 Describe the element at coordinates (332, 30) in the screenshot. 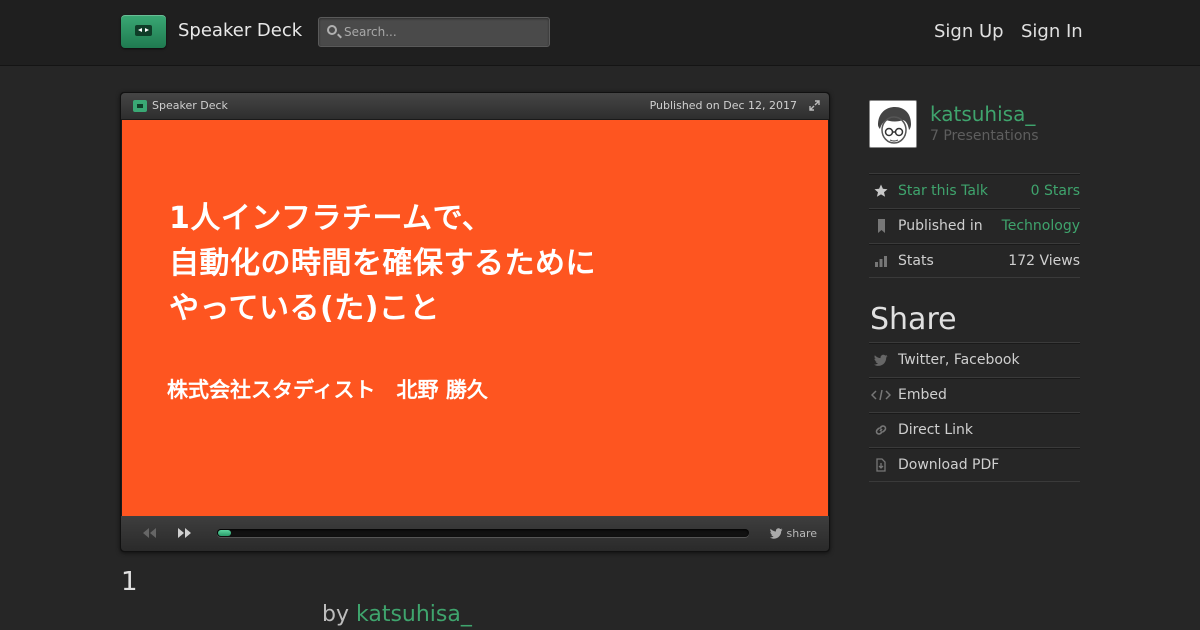

I see `search-icon` at that location.